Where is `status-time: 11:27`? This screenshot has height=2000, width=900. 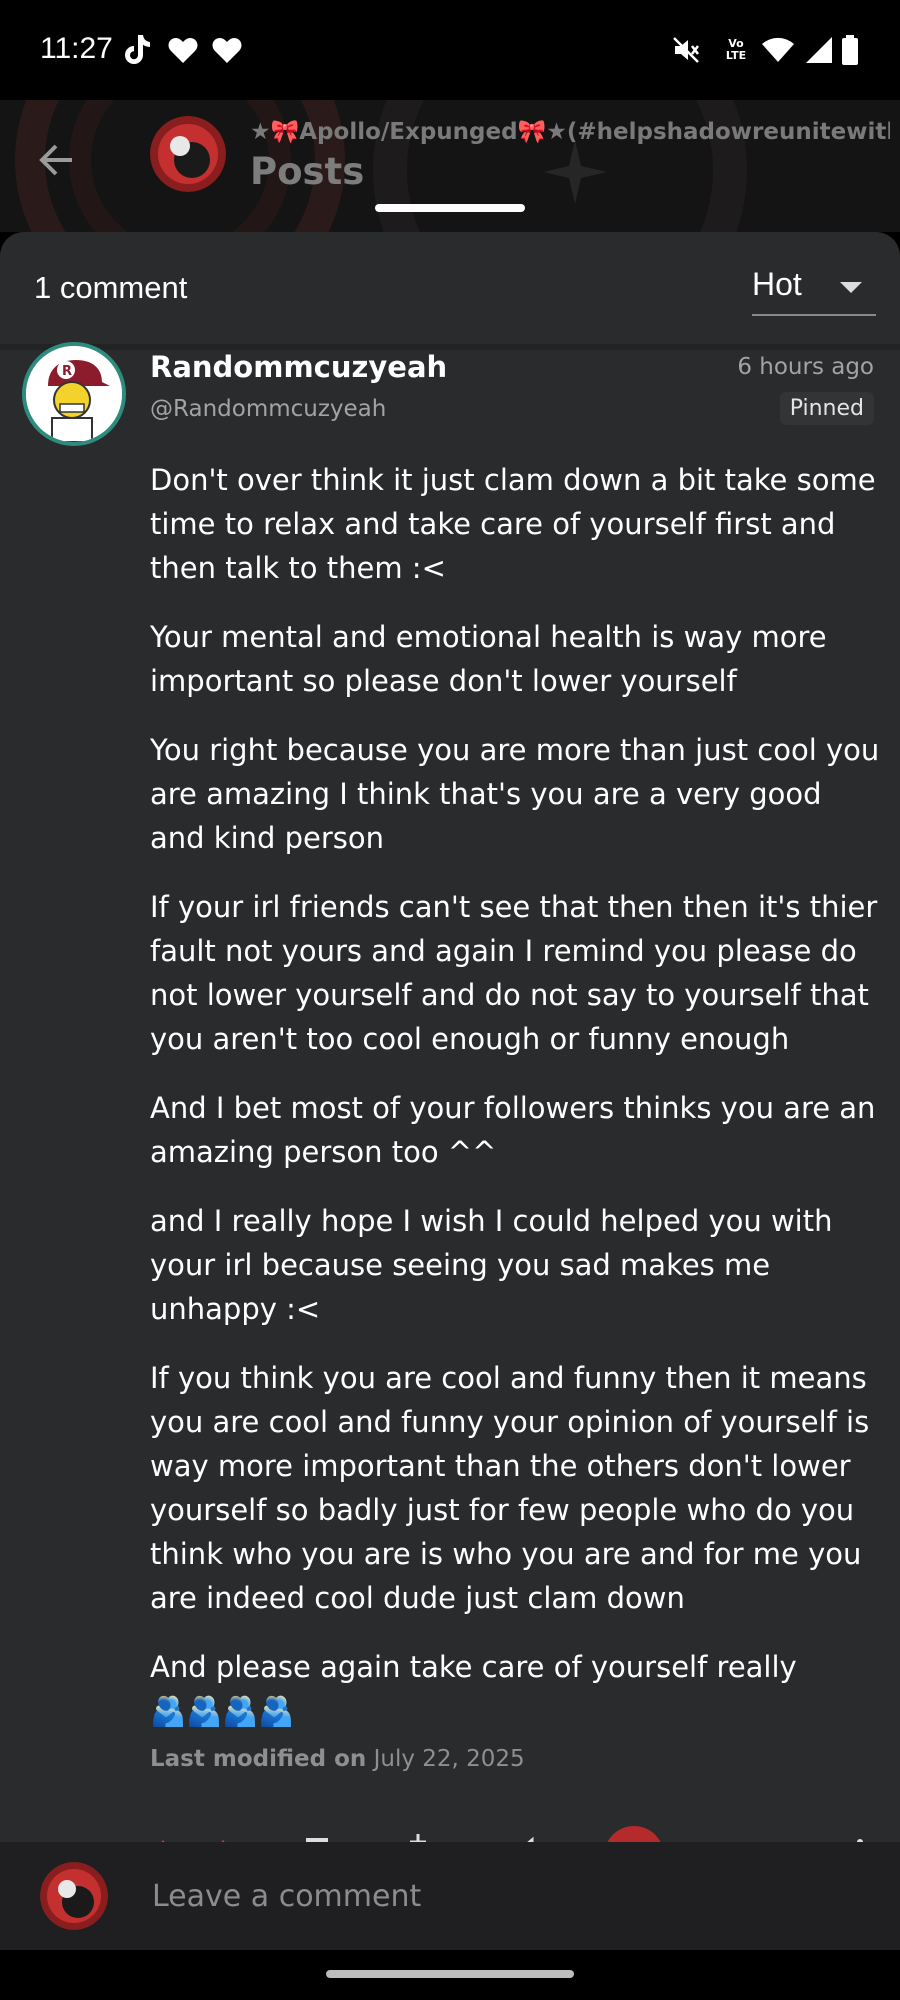 status-time: 11:27 is located at coordinates (76, 48).